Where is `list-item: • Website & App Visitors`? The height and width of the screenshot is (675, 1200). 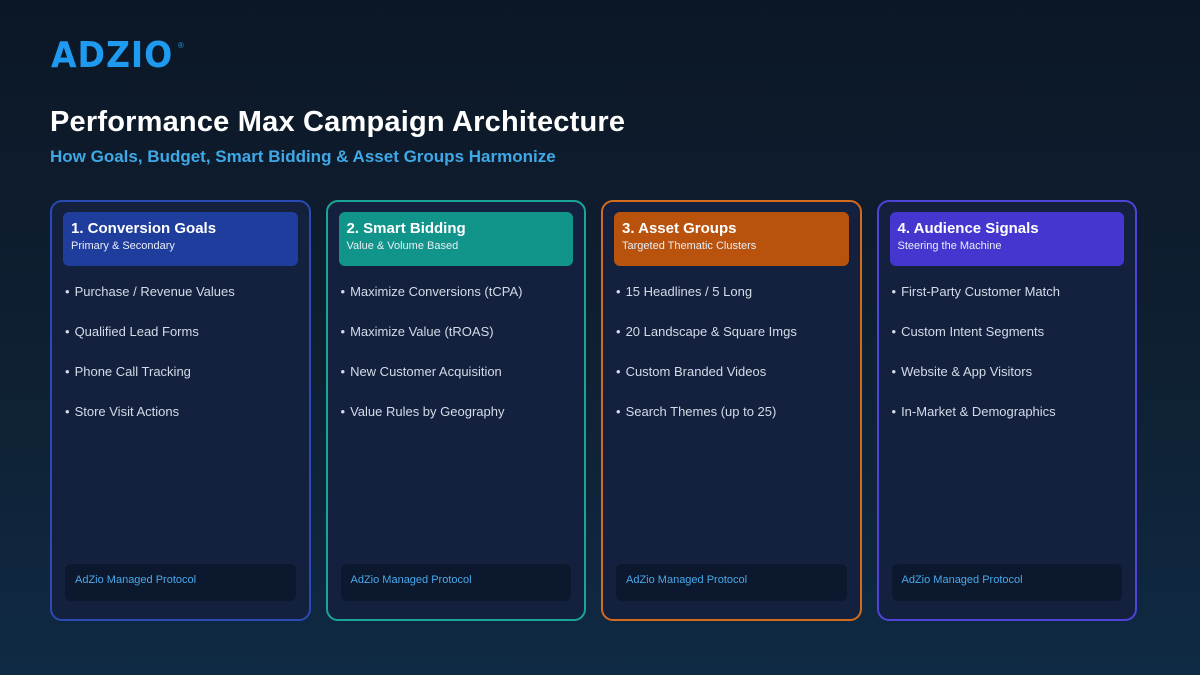 list-item: • Website & App Visitors is located at coordinates (1008, 382).